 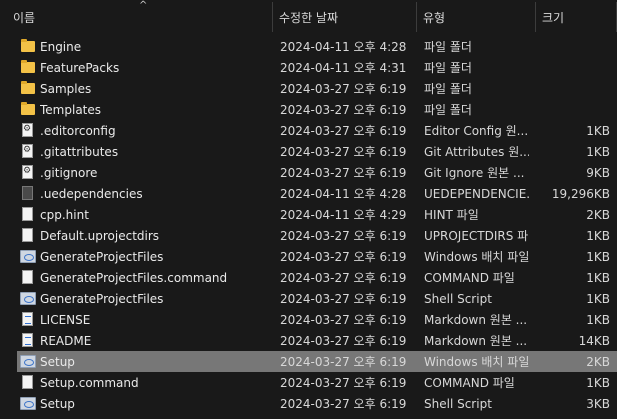 What do you see at coordinates (89, 382) in the screenshot?
I see `file-name: Setup.command` at bounding box center [89, 382].